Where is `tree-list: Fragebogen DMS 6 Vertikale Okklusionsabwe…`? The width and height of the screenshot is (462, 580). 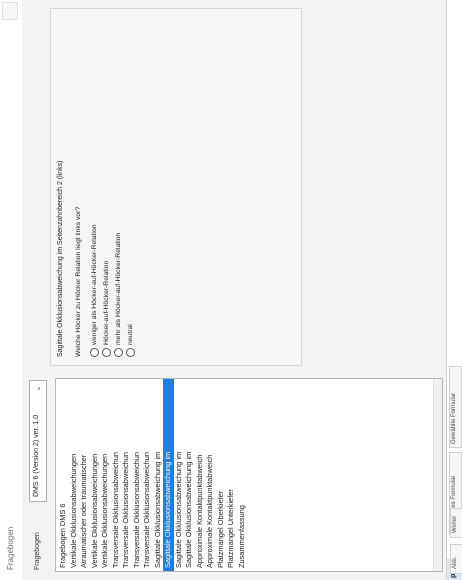 tree-list: Fragebogen DMS 6 Vertikale Okklusionsabwe… is located at coordinates (151, 475).